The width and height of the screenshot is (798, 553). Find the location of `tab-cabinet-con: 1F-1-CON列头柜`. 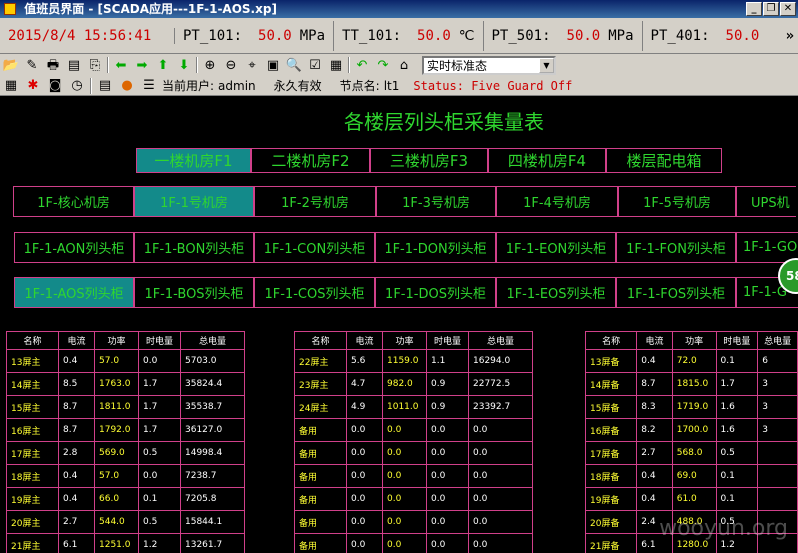

tab-cabinet-con: 1F-1-CON列头柜 is located at coordinates (314, 247).